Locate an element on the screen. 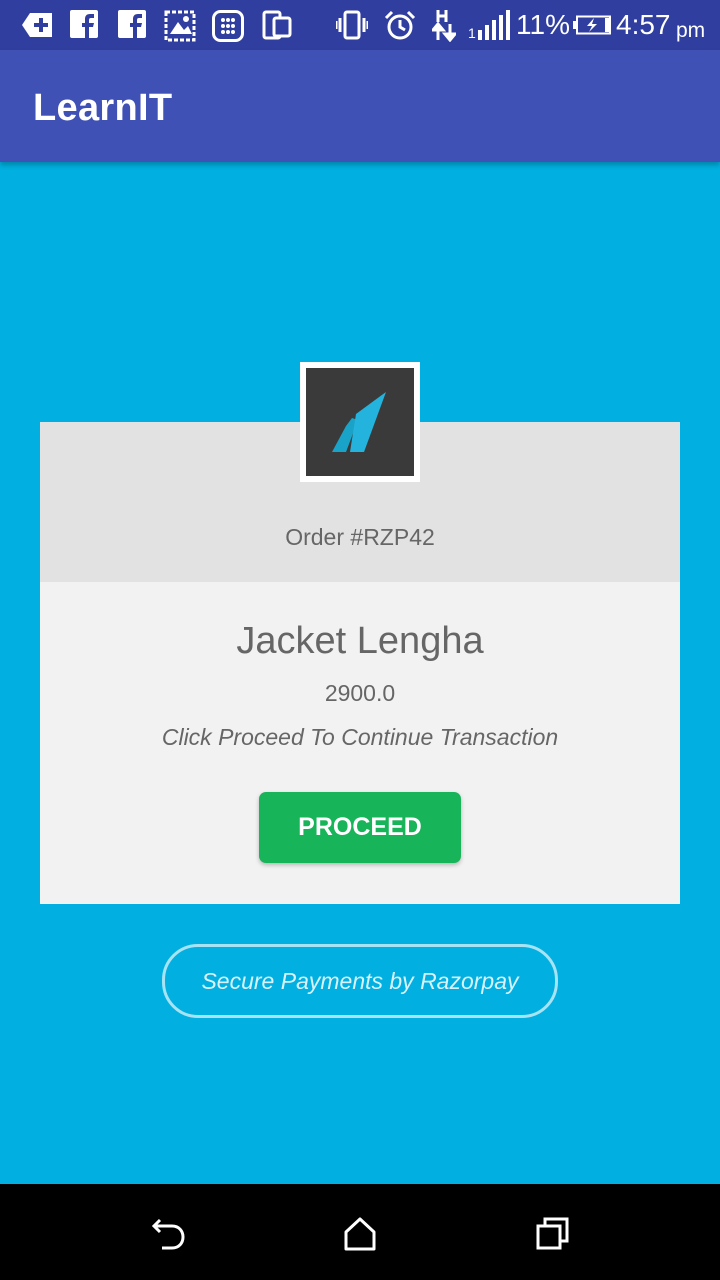 The height and width of the screenshot is (1280, 720). vibrate-icon is located at coordinates (352, 25).